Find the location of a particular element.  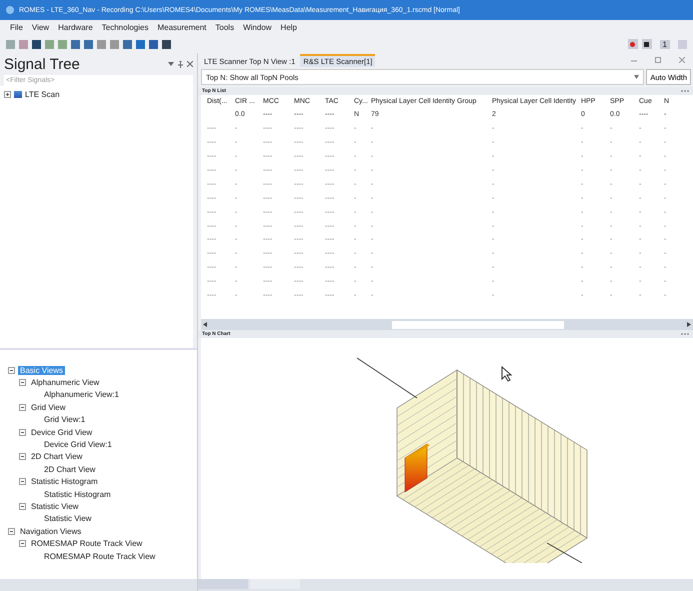

panel-title: Signal Tree is located at coordinates (42, 64).